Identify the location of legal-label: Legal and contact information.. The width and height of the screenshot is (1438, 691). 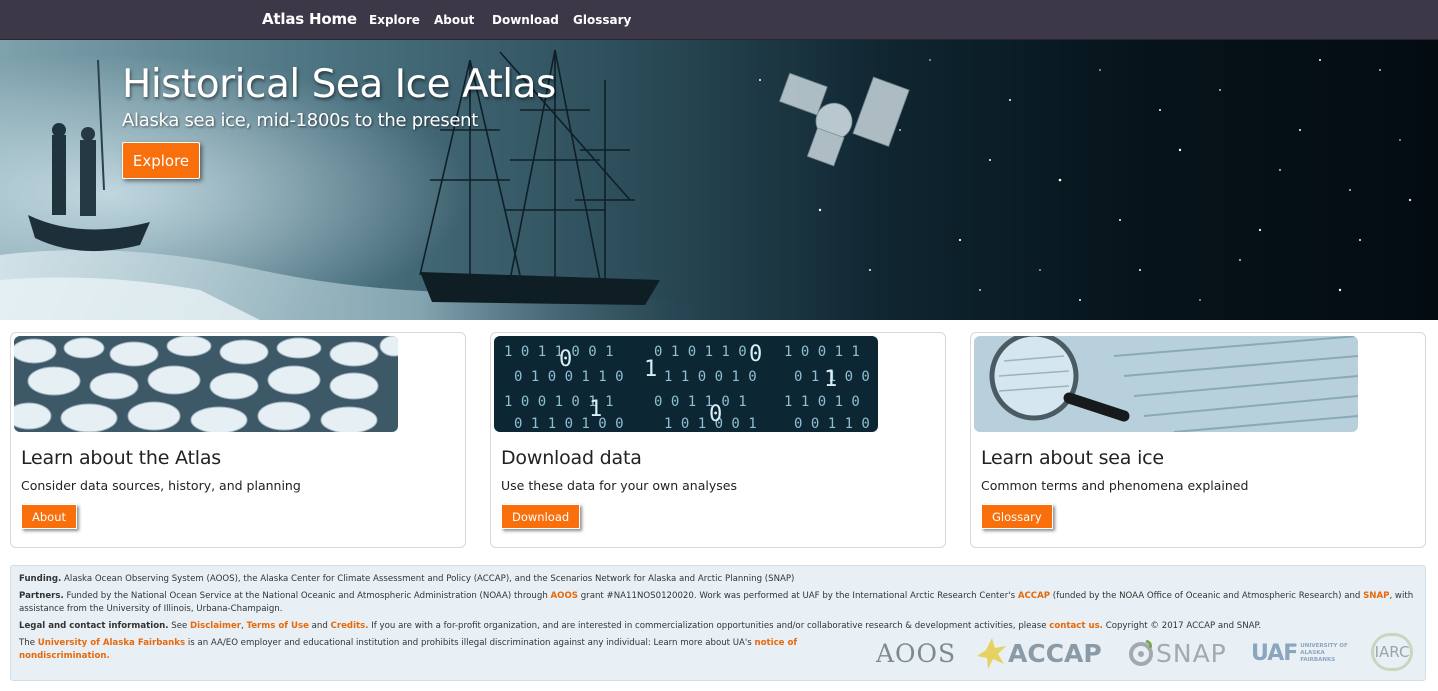
(94, 626).